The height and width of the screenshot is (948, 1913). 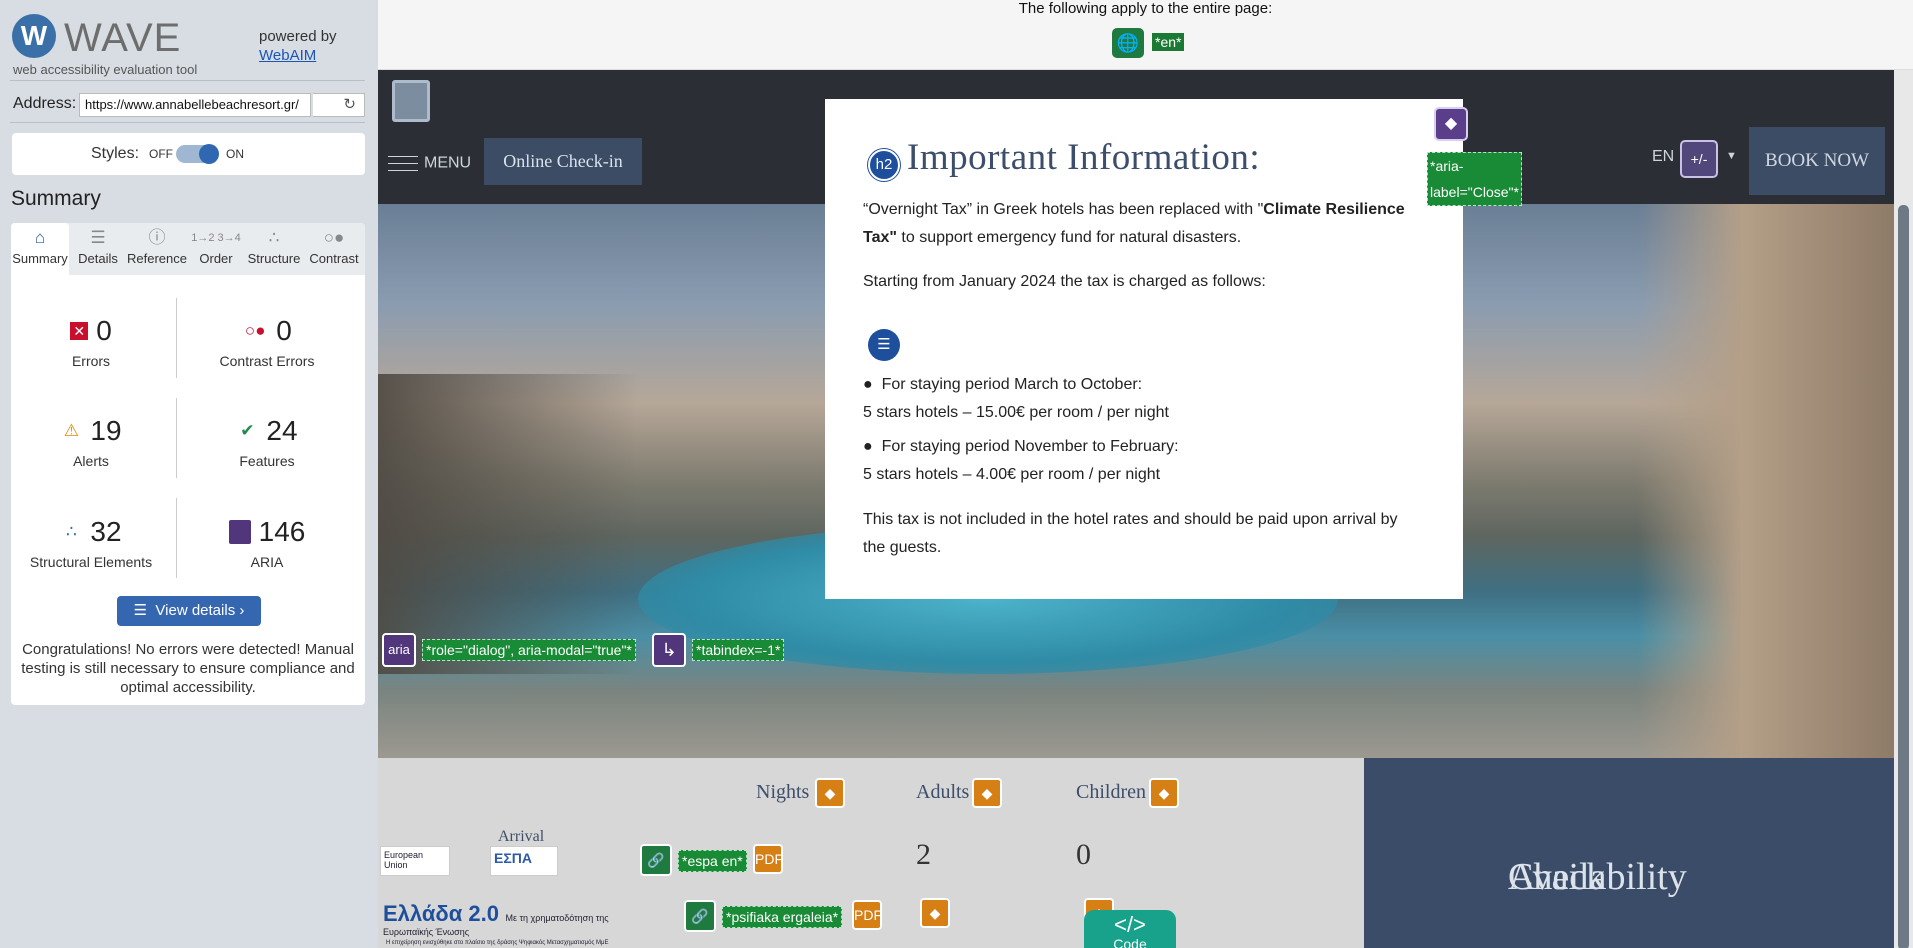 What do you see at coordinates (298, 36) in the screenshot?
I see `powered-by-text: powered by` at bounding box center [298, 36].